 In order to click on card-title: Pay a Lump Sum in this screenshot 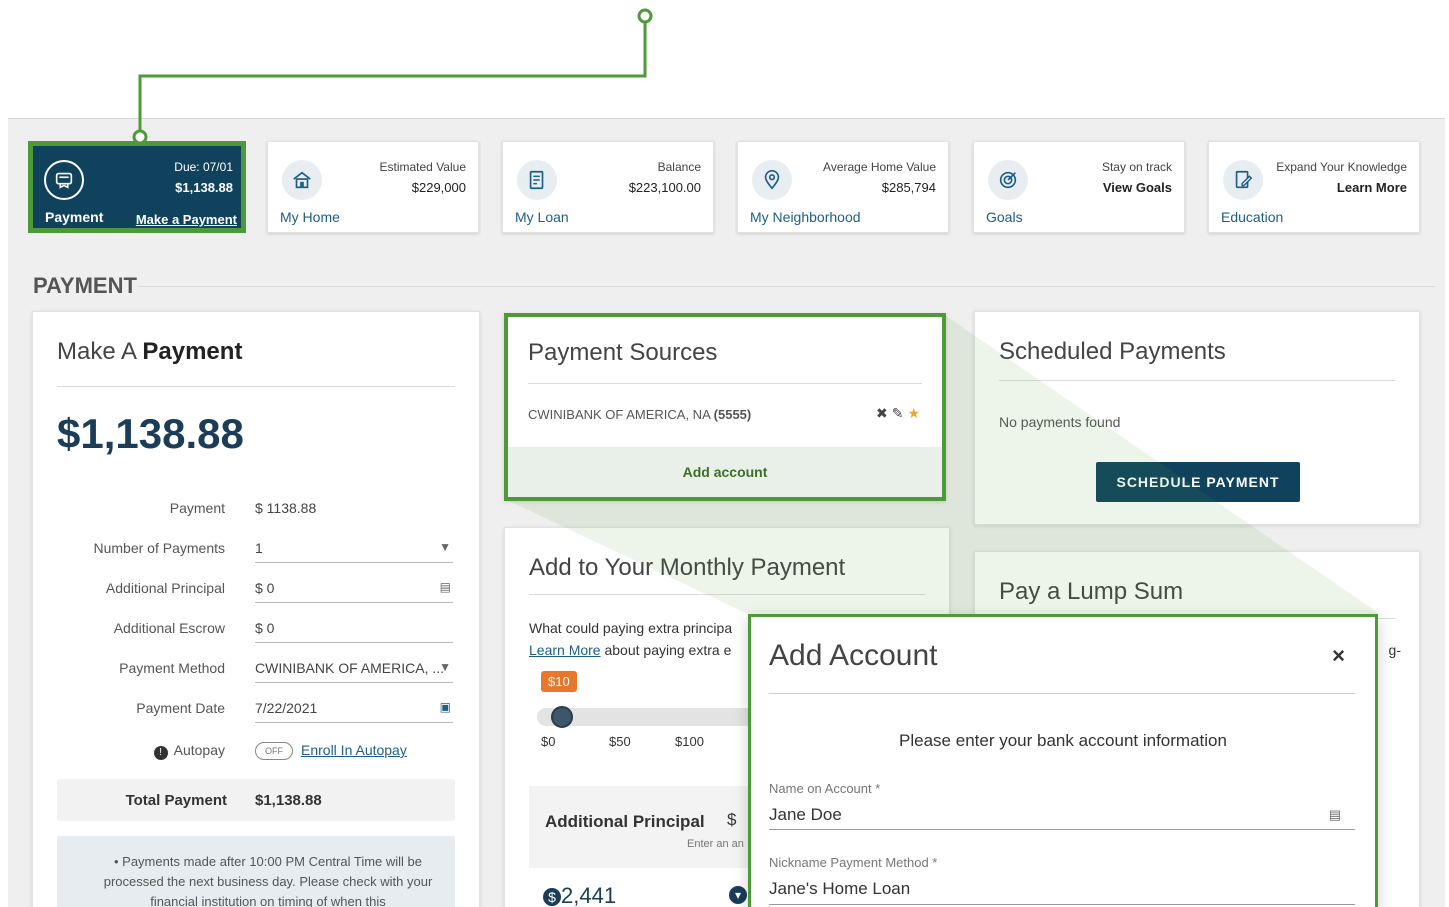, I will do `click(1091, 591)`.